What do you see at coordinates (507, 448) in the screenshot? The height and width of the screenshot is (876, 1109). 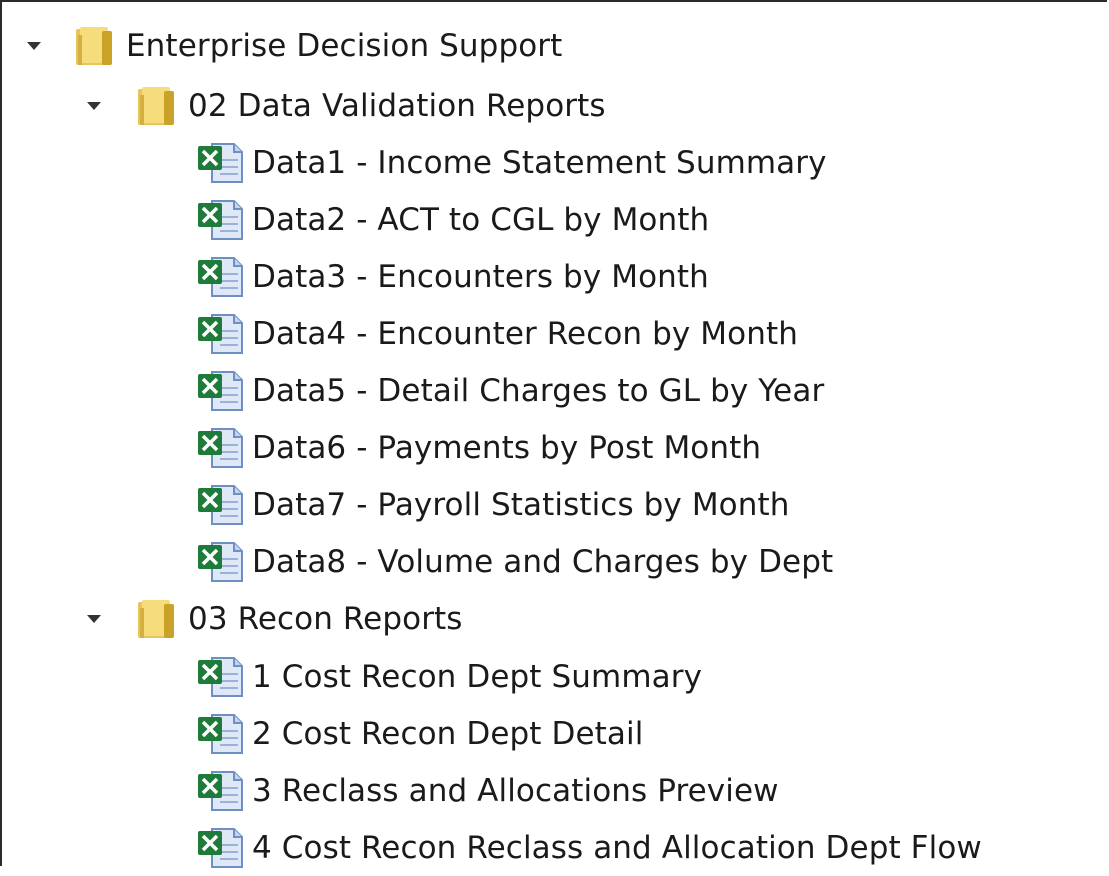 I see `tree-node-label: Data6 - Payments by Post Month` at bounding box center [507, 448].